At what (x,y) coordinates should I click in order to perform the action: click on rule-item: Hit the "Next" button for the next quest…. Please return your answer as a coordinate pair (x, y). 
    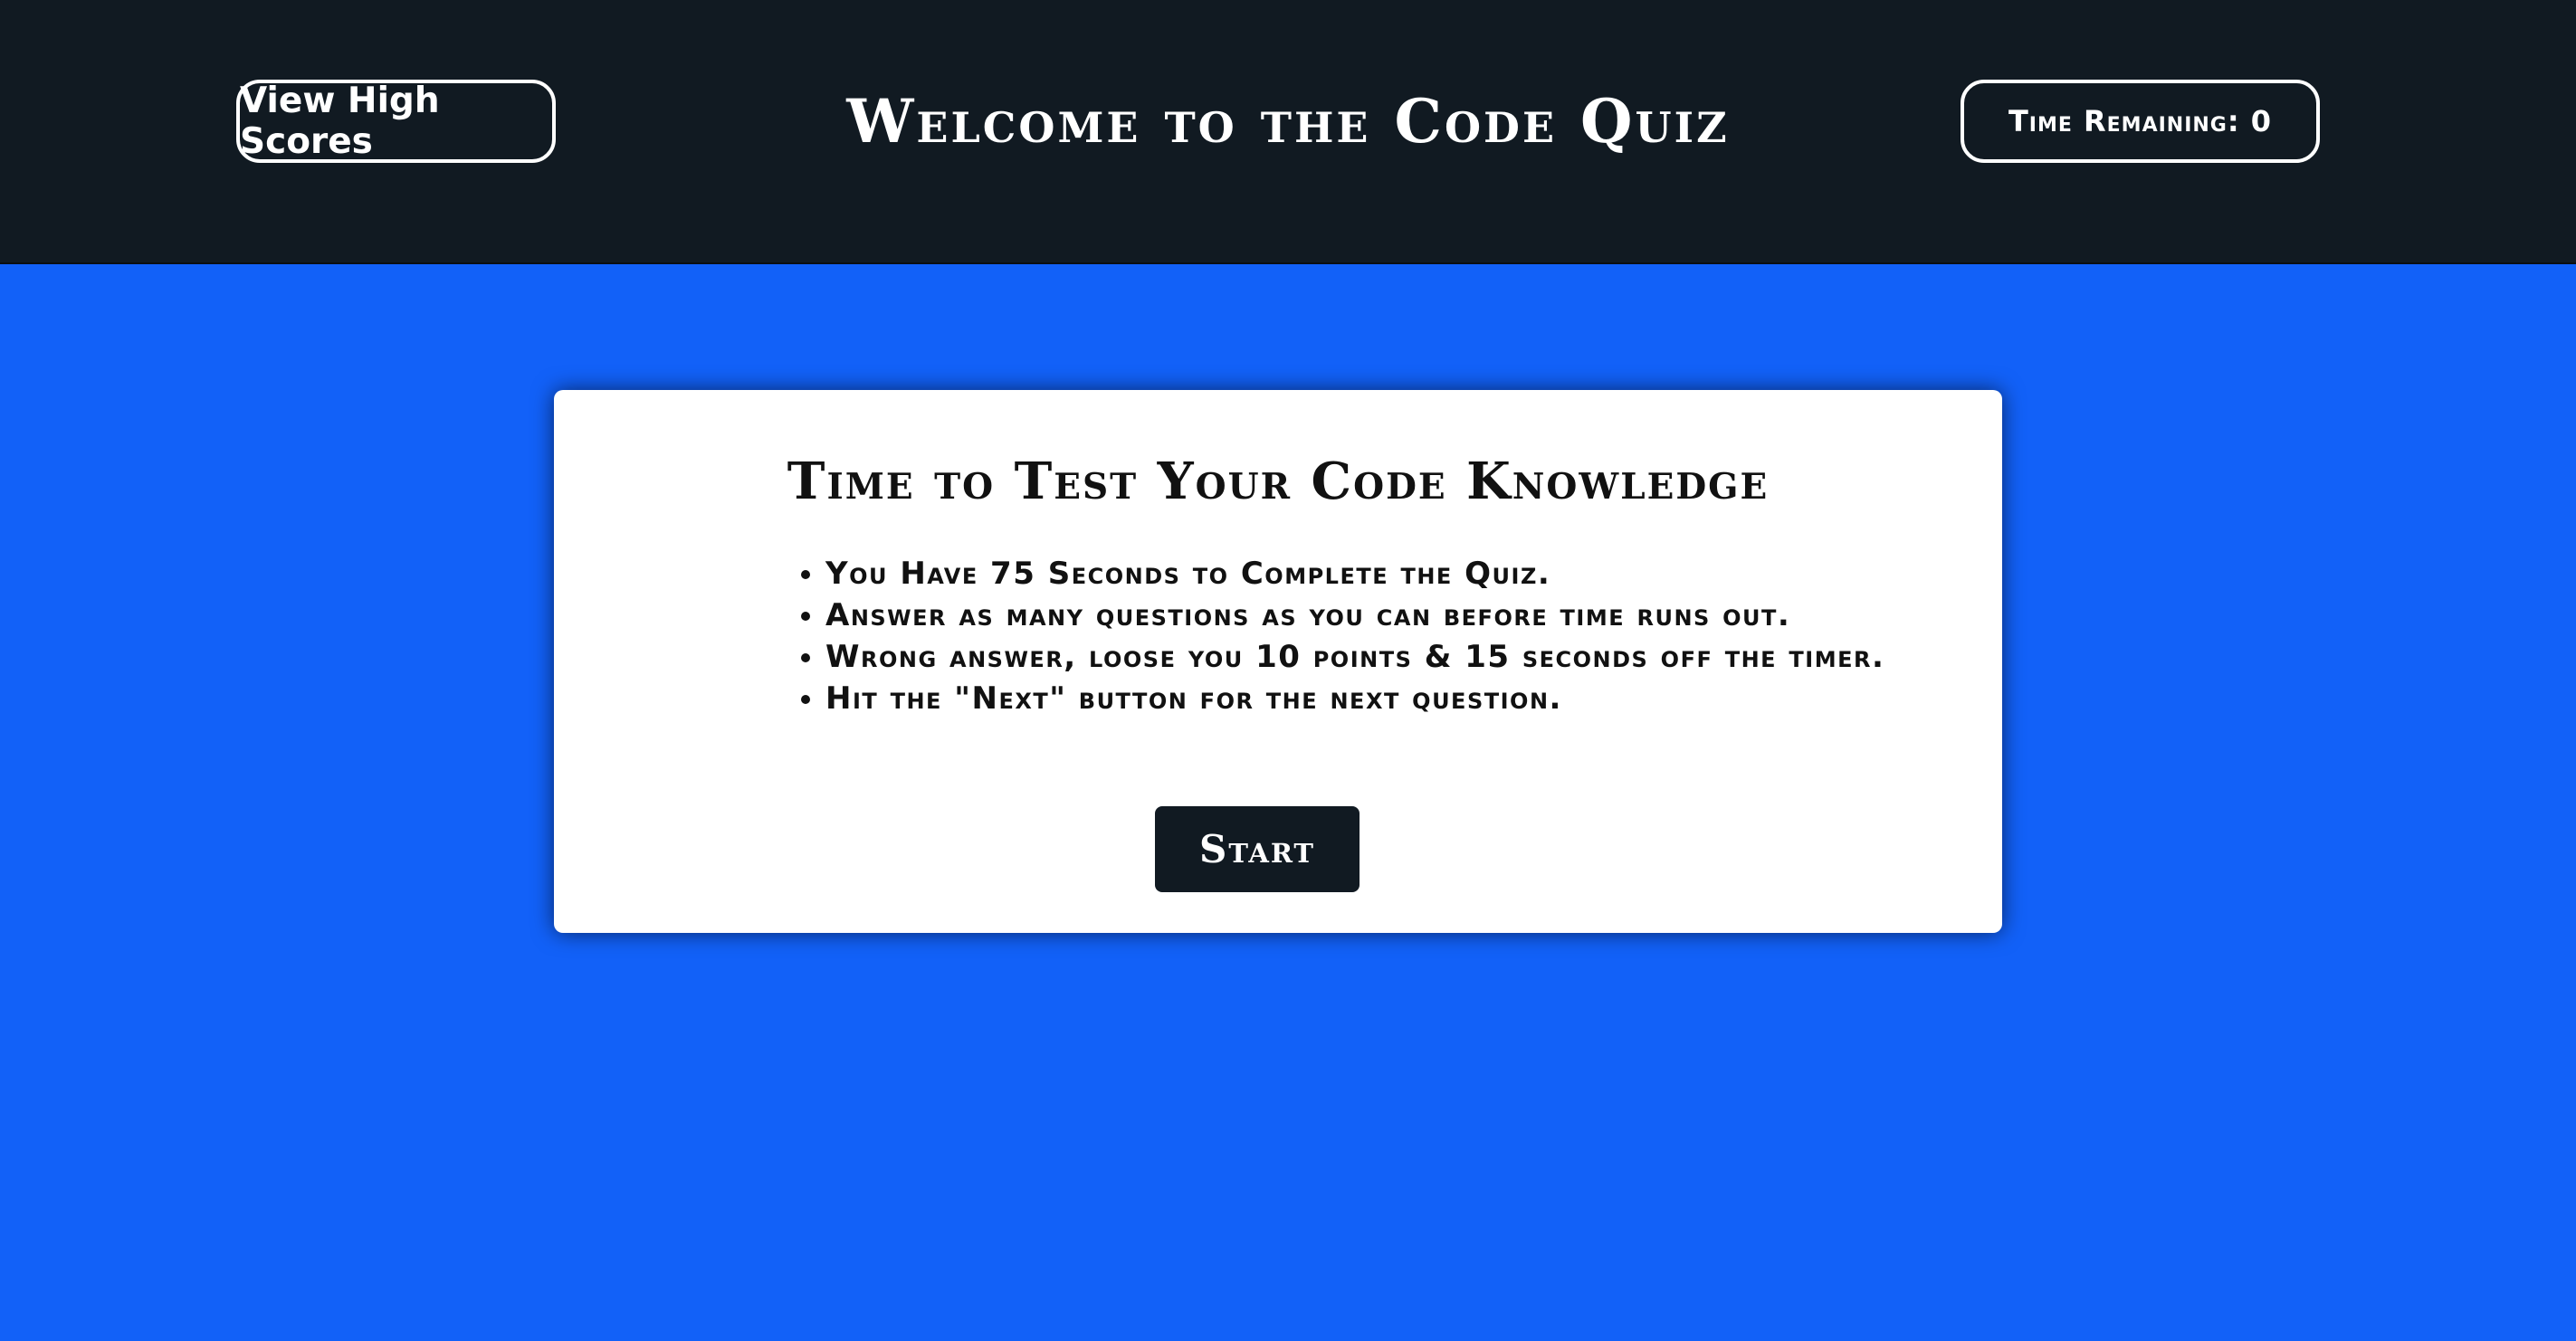
    Looking at the image, I should click on (1354, 698).